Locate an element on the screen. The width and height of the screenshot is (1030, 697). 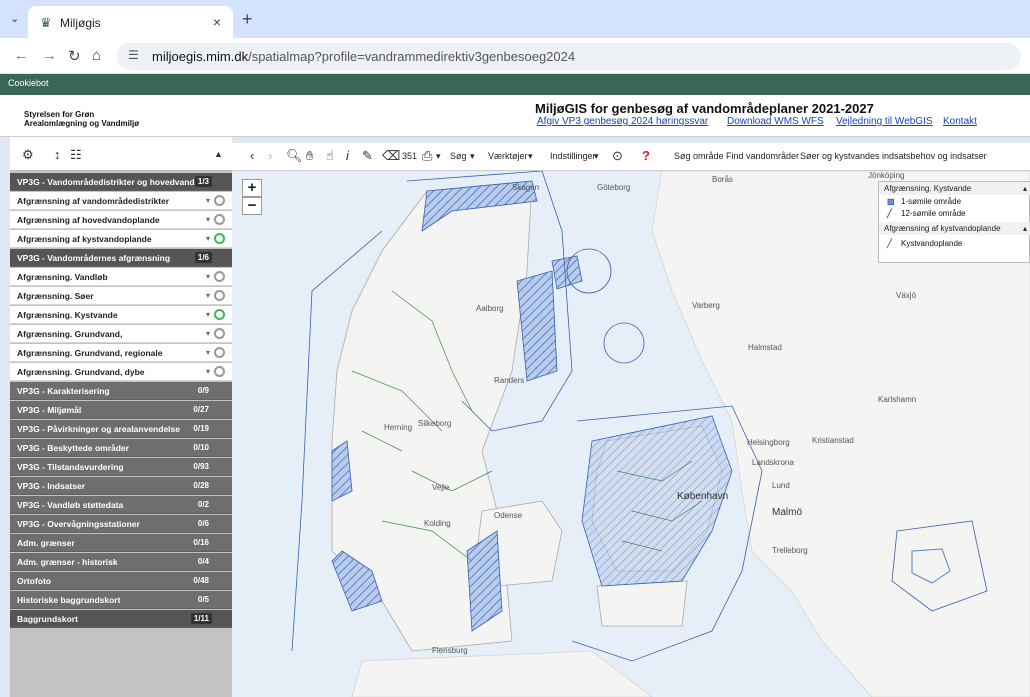
layer-item: Afgrænsning af kystvandoplande ▾ is located at coordinates (121, 239).